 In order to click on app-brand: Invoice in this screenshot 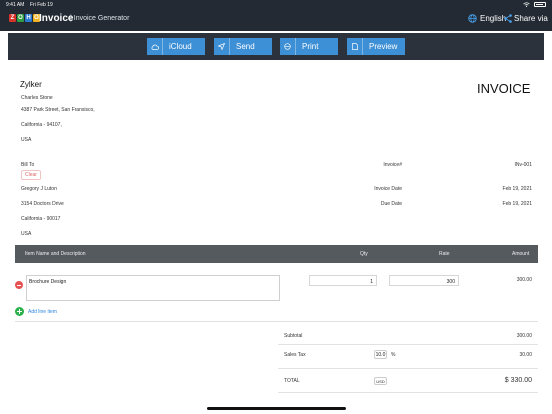, I will do `click(56, 18)`.